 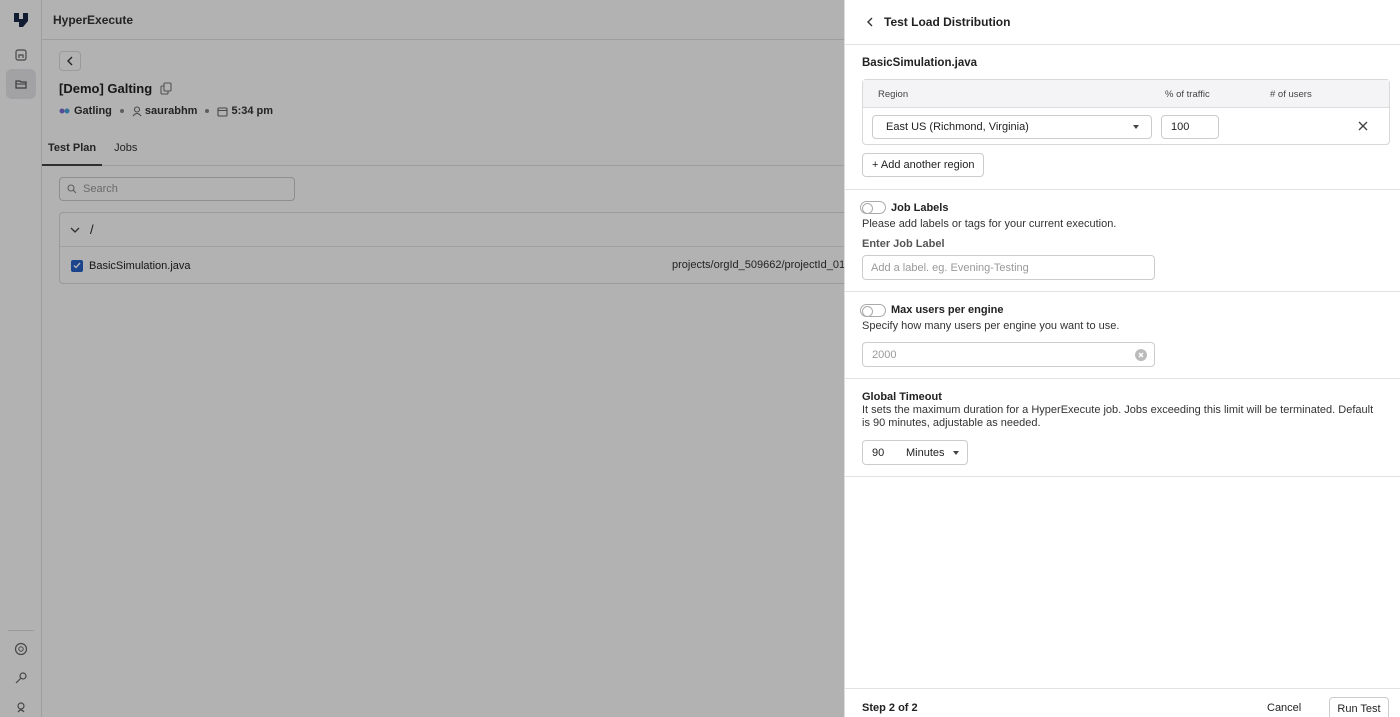 I want to click on region-row: East US (Richmond, Virginia) 100, so click(x=1126, y=126).